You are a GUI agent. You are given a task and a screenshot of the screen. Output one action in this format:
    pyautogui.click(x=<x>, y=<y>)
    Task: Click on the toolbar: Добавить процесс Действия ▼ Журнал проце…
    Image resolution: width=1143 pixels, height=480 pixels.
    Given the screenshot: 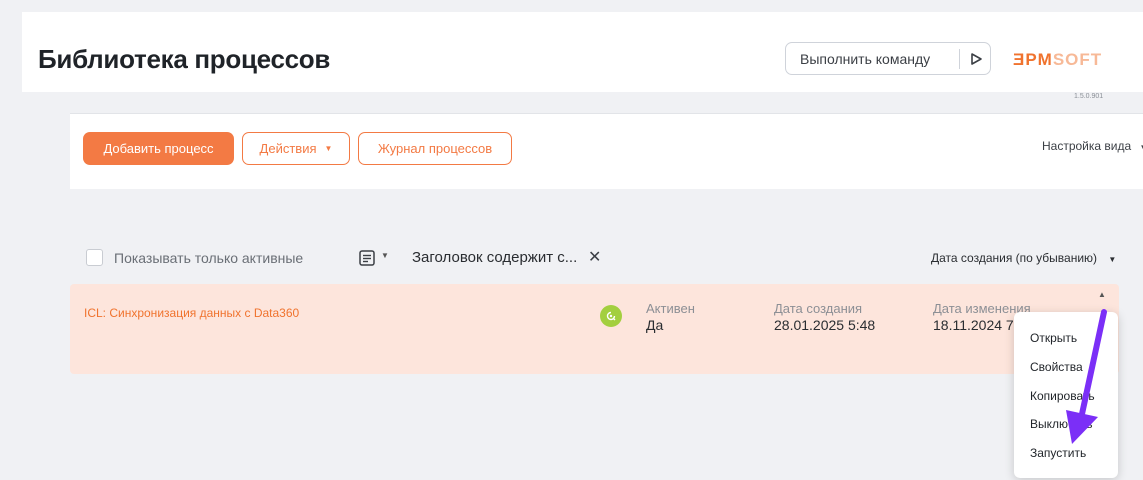 What is the action you would take?
    pyautogui.click(x=606, y=151)
    